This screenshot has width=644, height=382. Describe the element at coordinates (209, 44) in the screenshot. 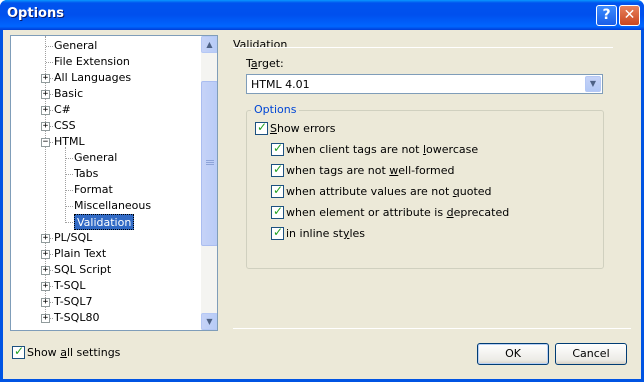

I see `scroll-up-button: ▲` at that location.